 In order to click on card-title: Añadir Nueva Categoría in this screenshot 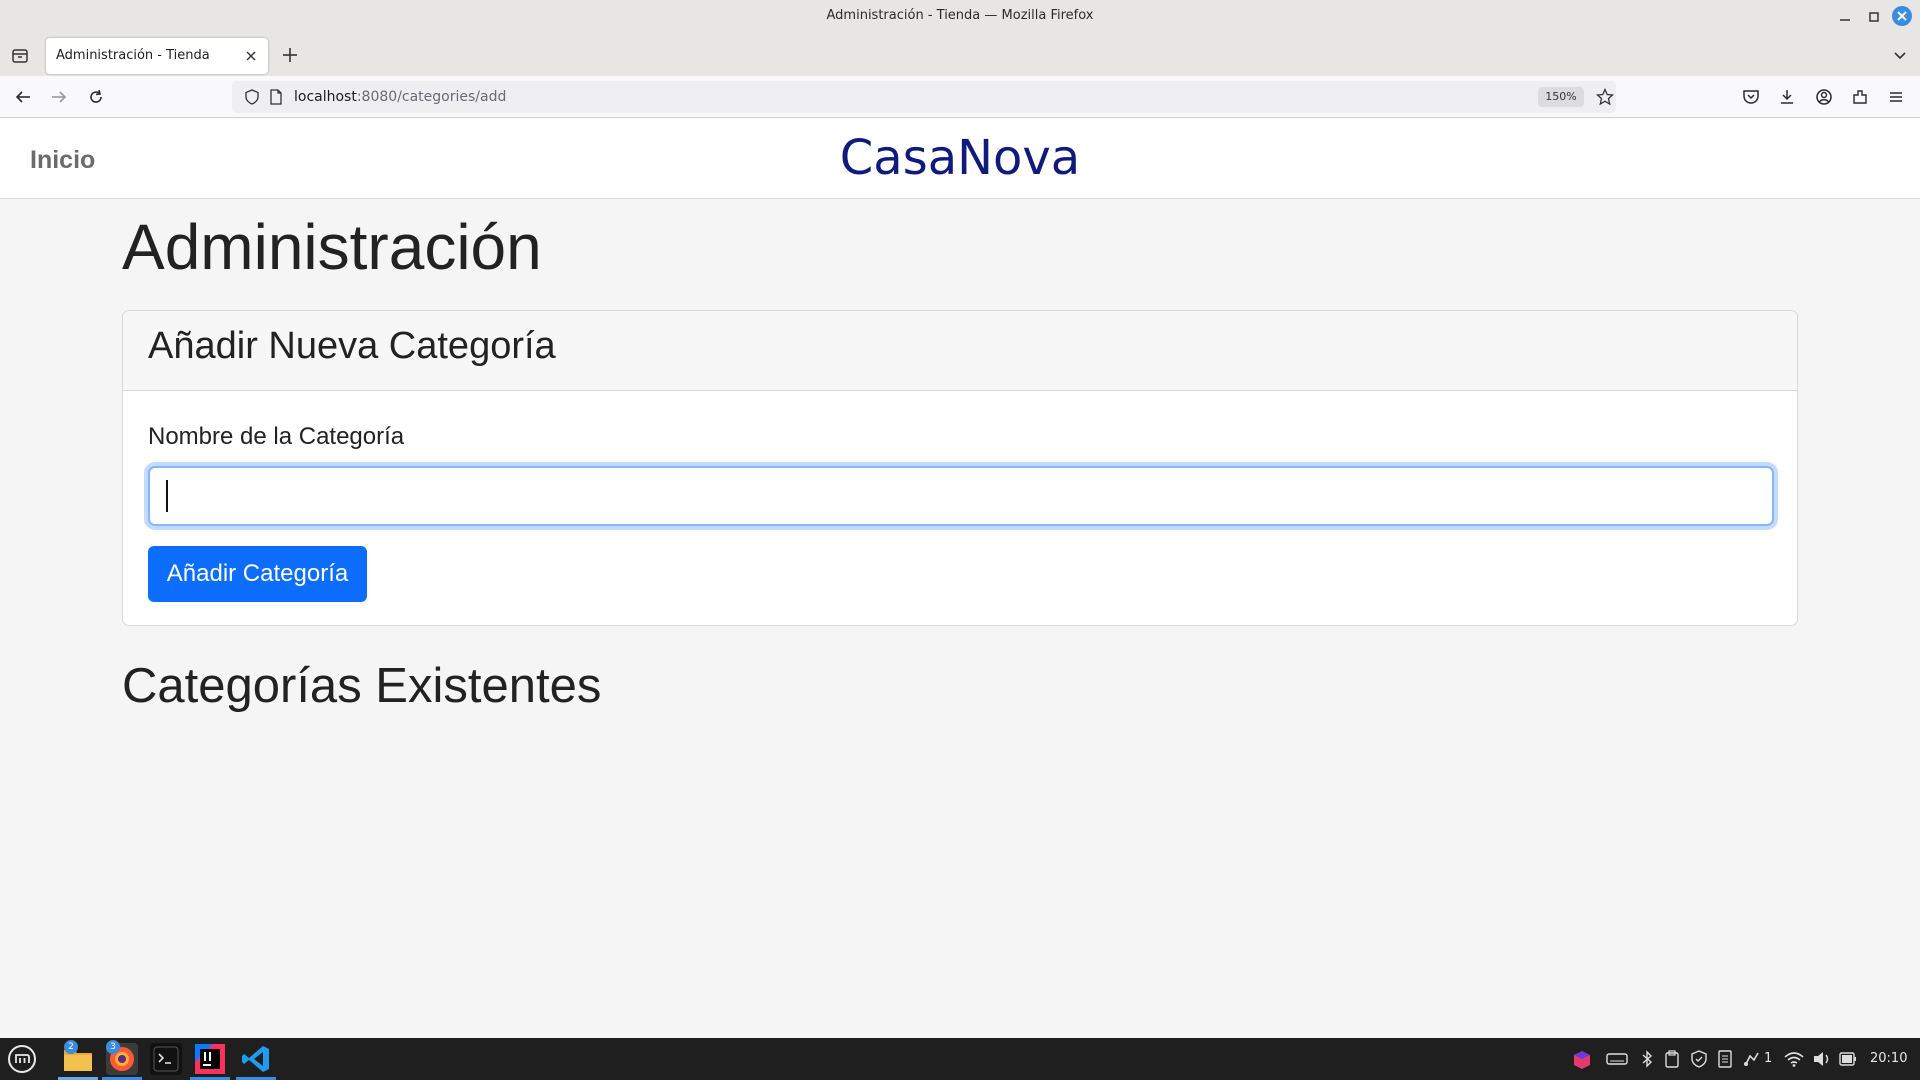, I will do `click(352, 346)`.